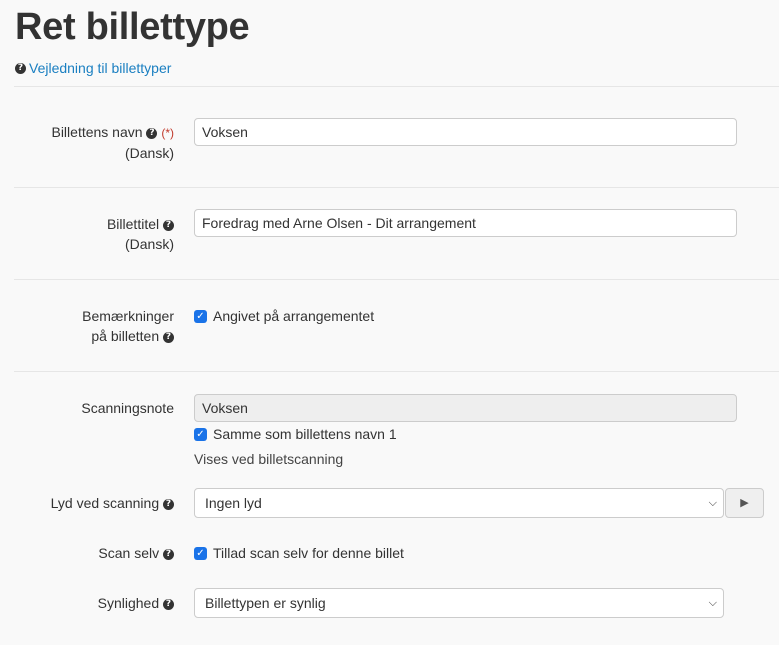 This screenshot has width=779, height=645. What do you see at coordinates (269, 459) in the screenshot?
I see `scan-note-hint: Vises ved billetscanning` at bounding box center [269, 459].